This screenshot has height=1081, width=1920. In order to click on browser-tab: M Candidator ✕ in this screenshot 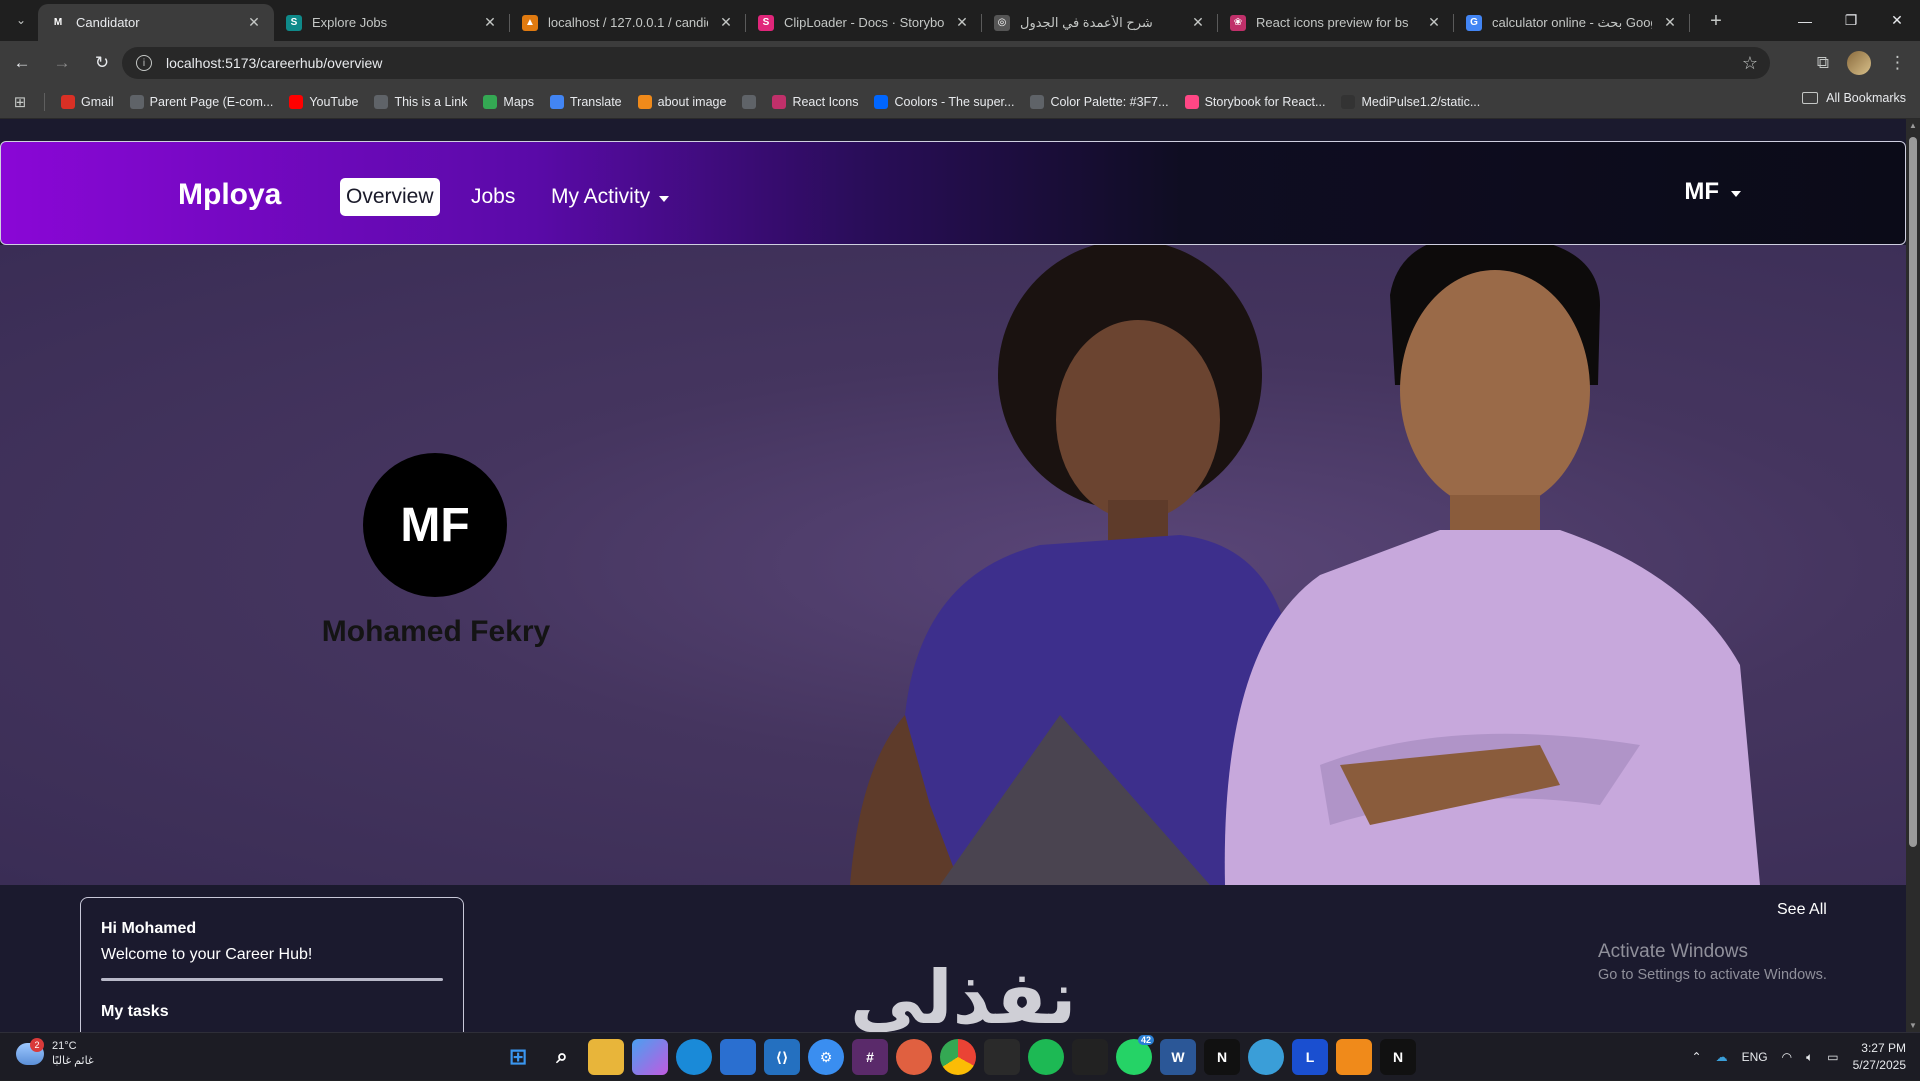, I will do `click(156, 22)`.